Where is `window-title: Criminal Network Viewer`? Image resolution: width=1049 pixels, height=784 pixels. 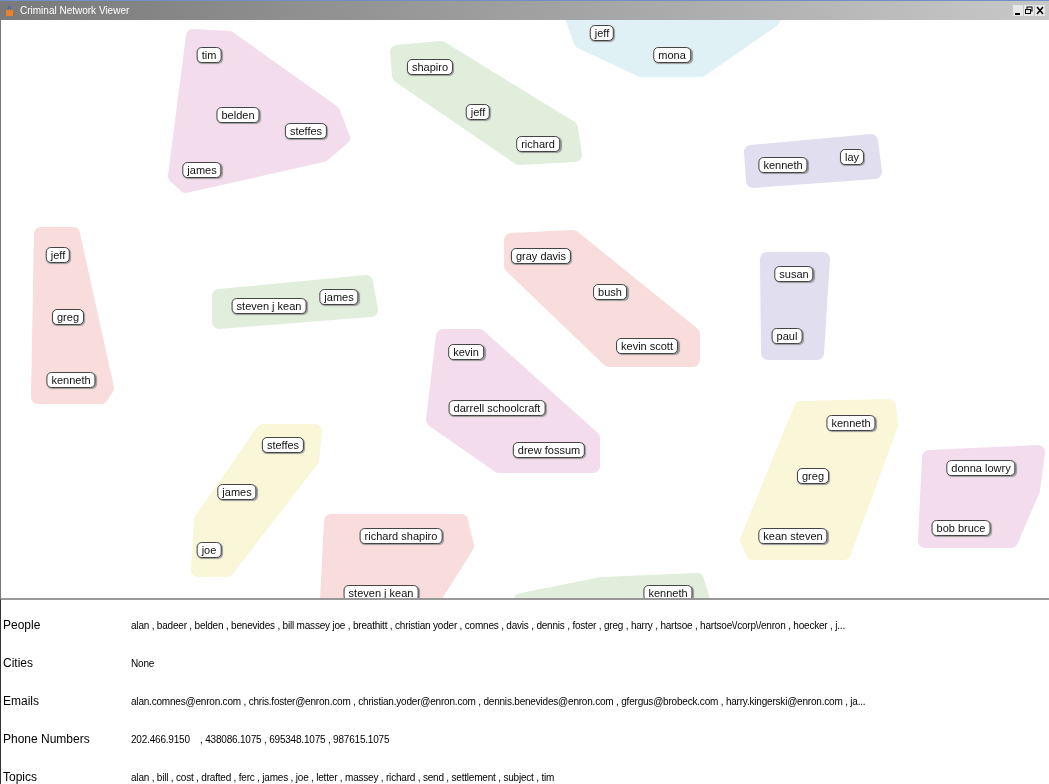 window-title: Criminal Network Viewer is located at coordinates (75, 10).